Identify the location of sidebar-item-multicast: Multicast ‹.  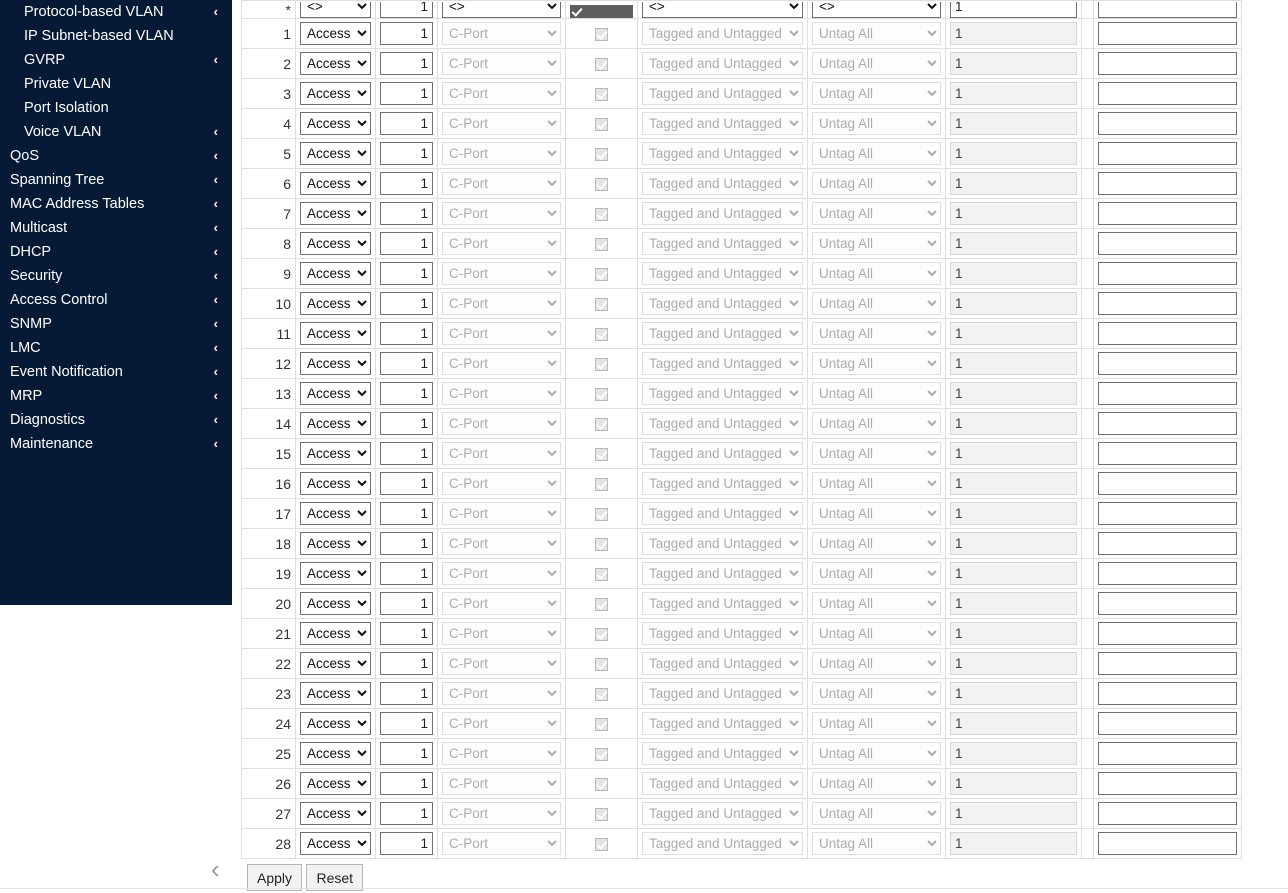
(116, 228).